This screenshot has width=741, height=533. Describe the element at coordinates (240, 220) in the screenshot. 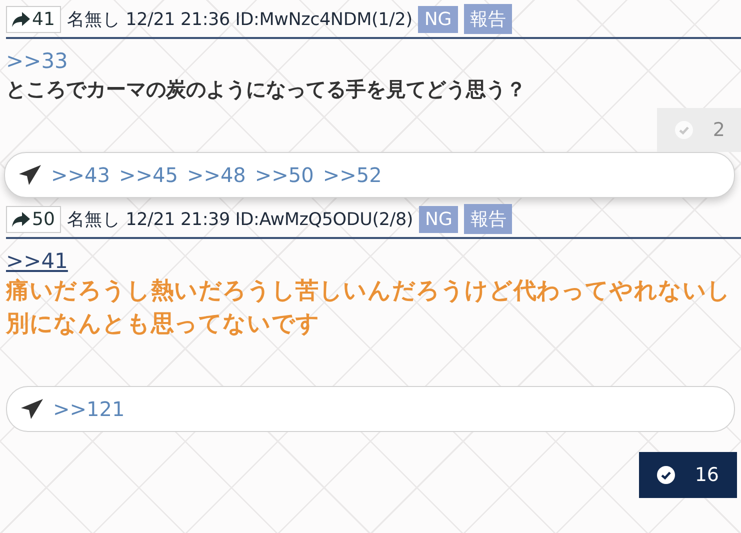

I see `post-meta: 名無し 12/21 21:39 ID:AwMzQ5ODU(2/8)` at that location.